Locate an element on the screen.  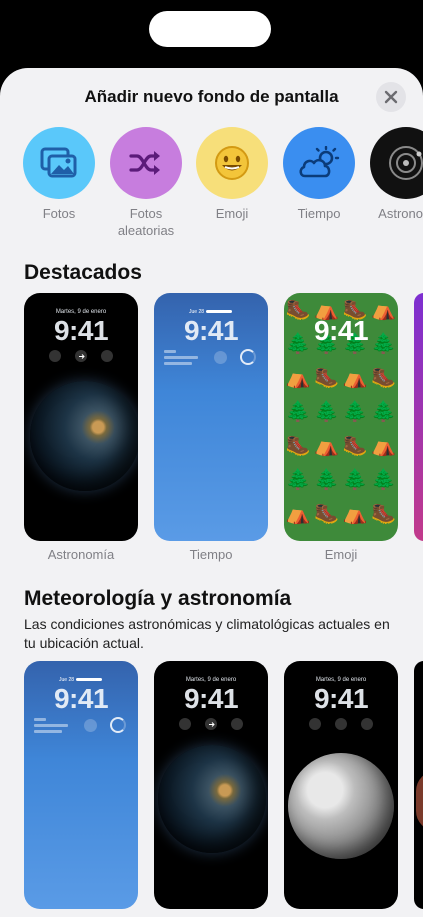
wallpaper-card-astronomy: Martes, 9 de enero 9:41 is located at coordinates (81, 417).